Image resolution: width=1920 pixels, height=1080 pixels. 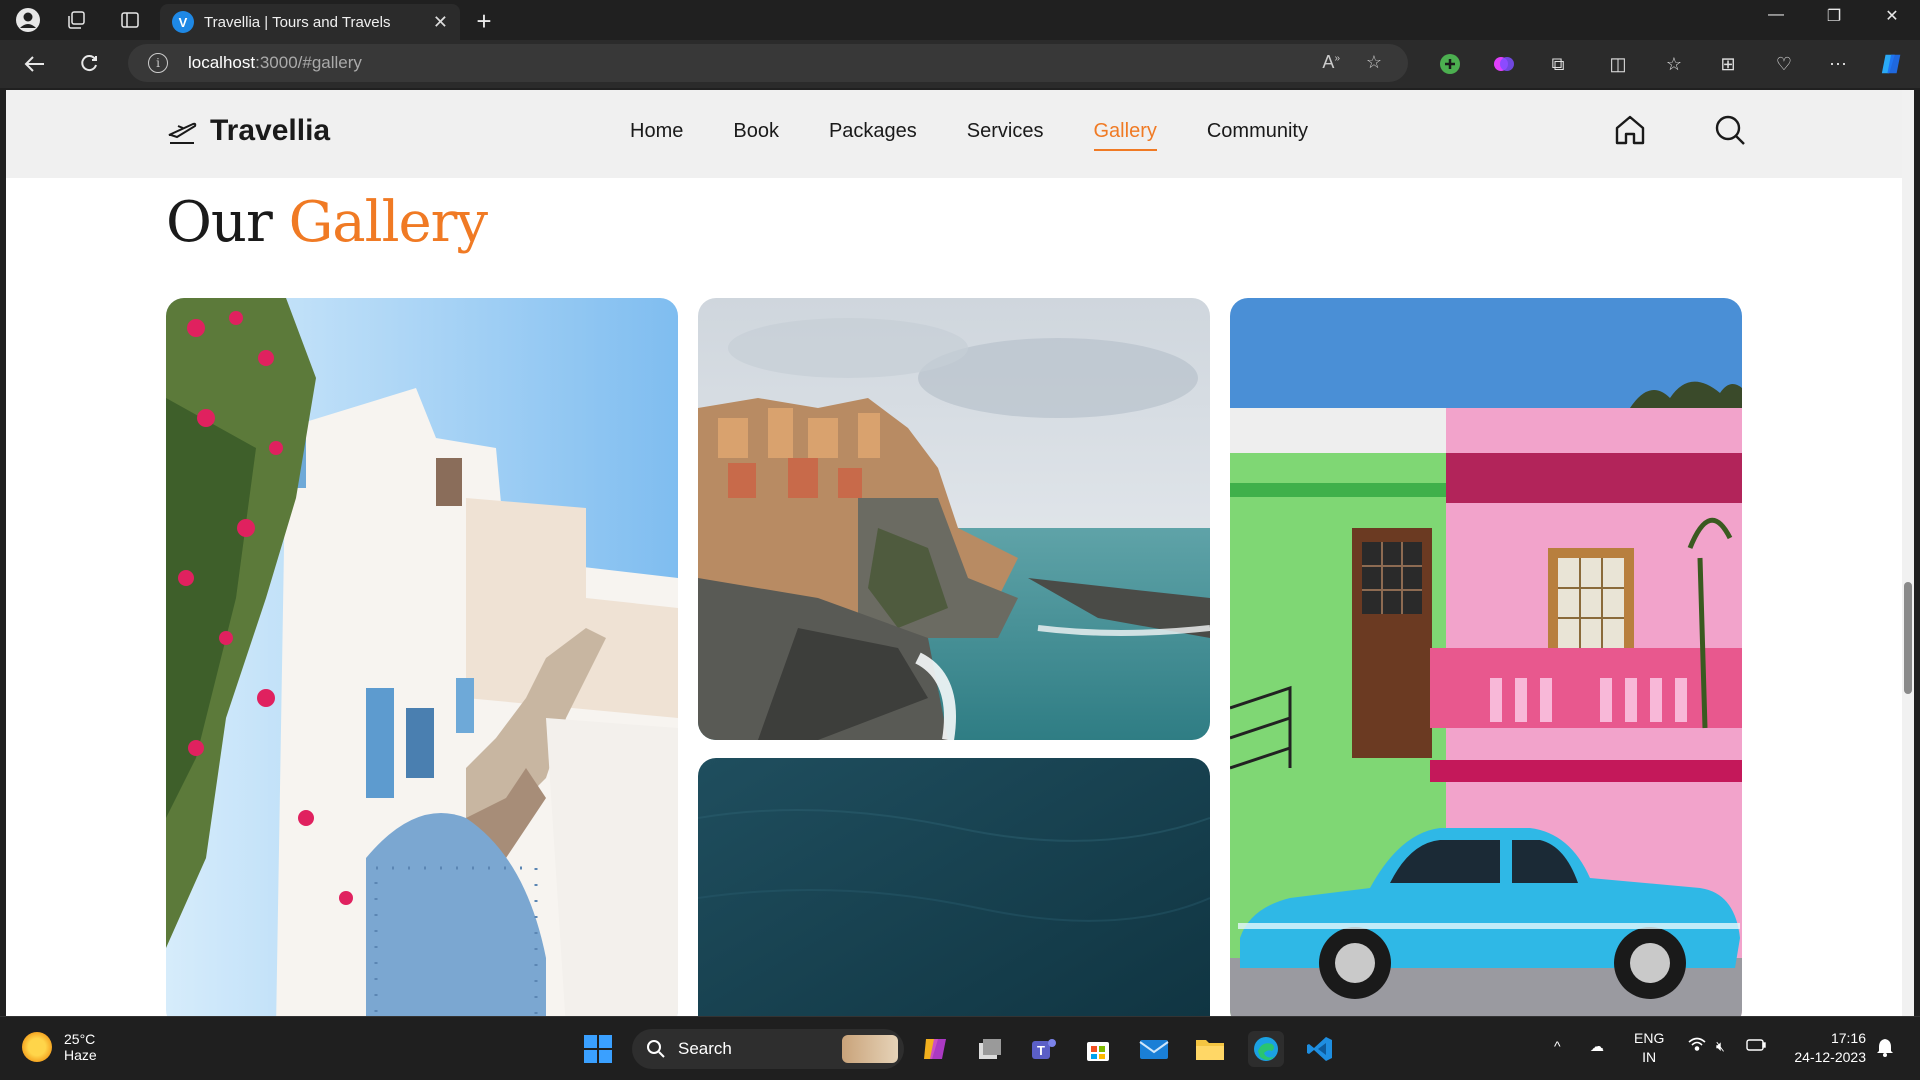 I want to click on file-explorer-icon, so click(x=1210, y=1049).